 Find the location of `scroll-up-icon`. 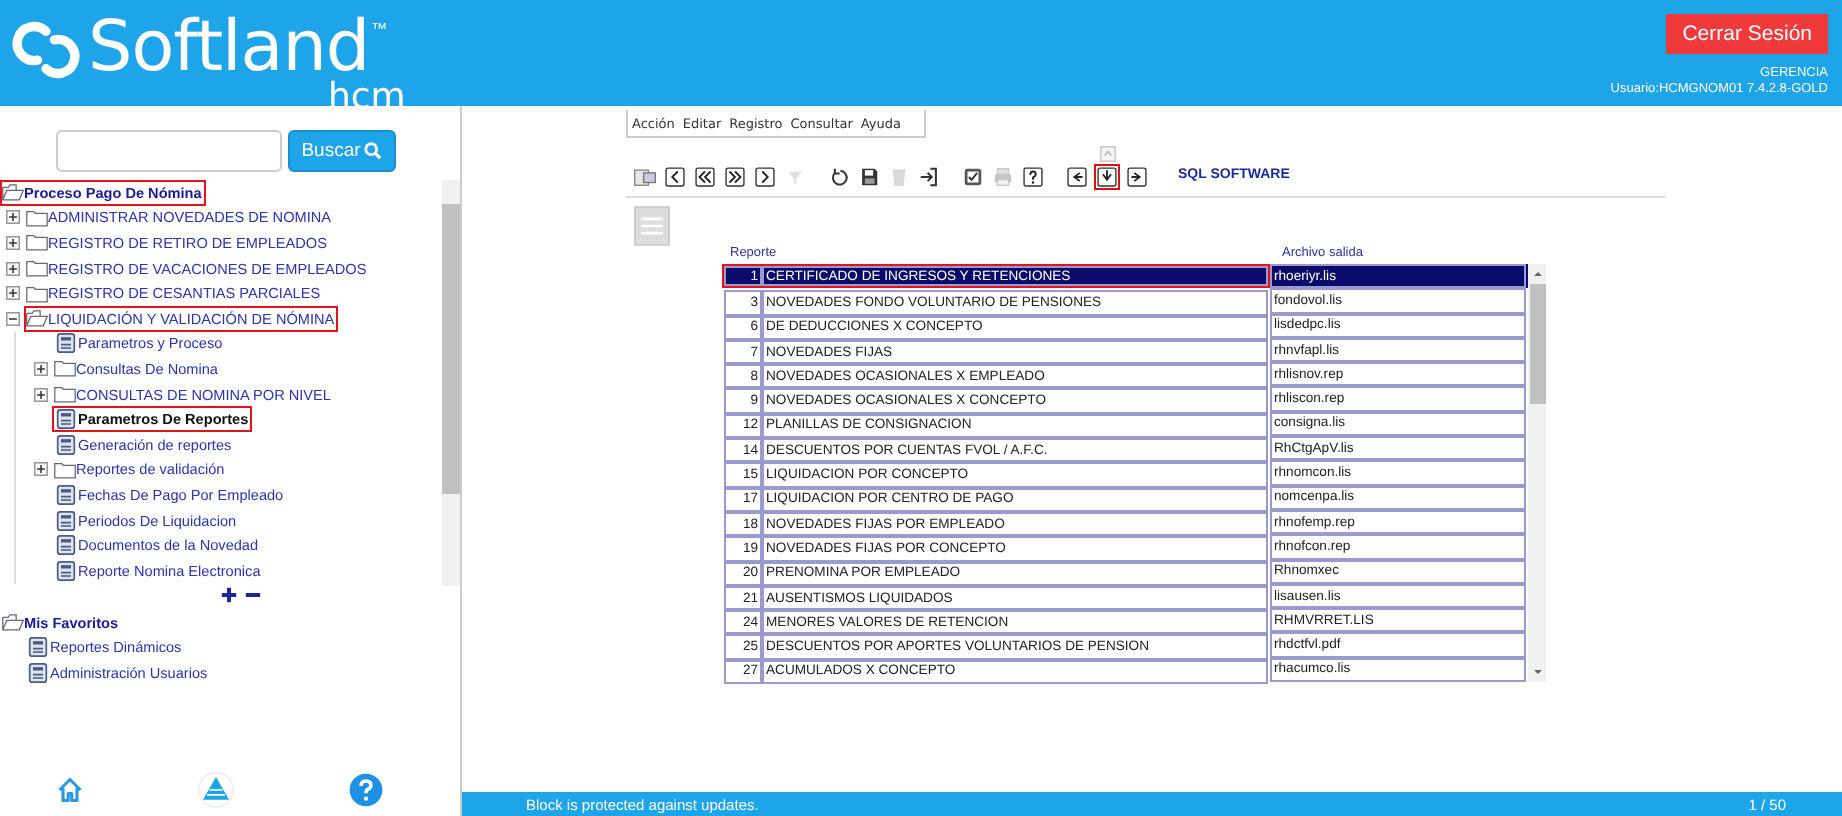

scroll-up-icon is located at coordinates (1537, 274).